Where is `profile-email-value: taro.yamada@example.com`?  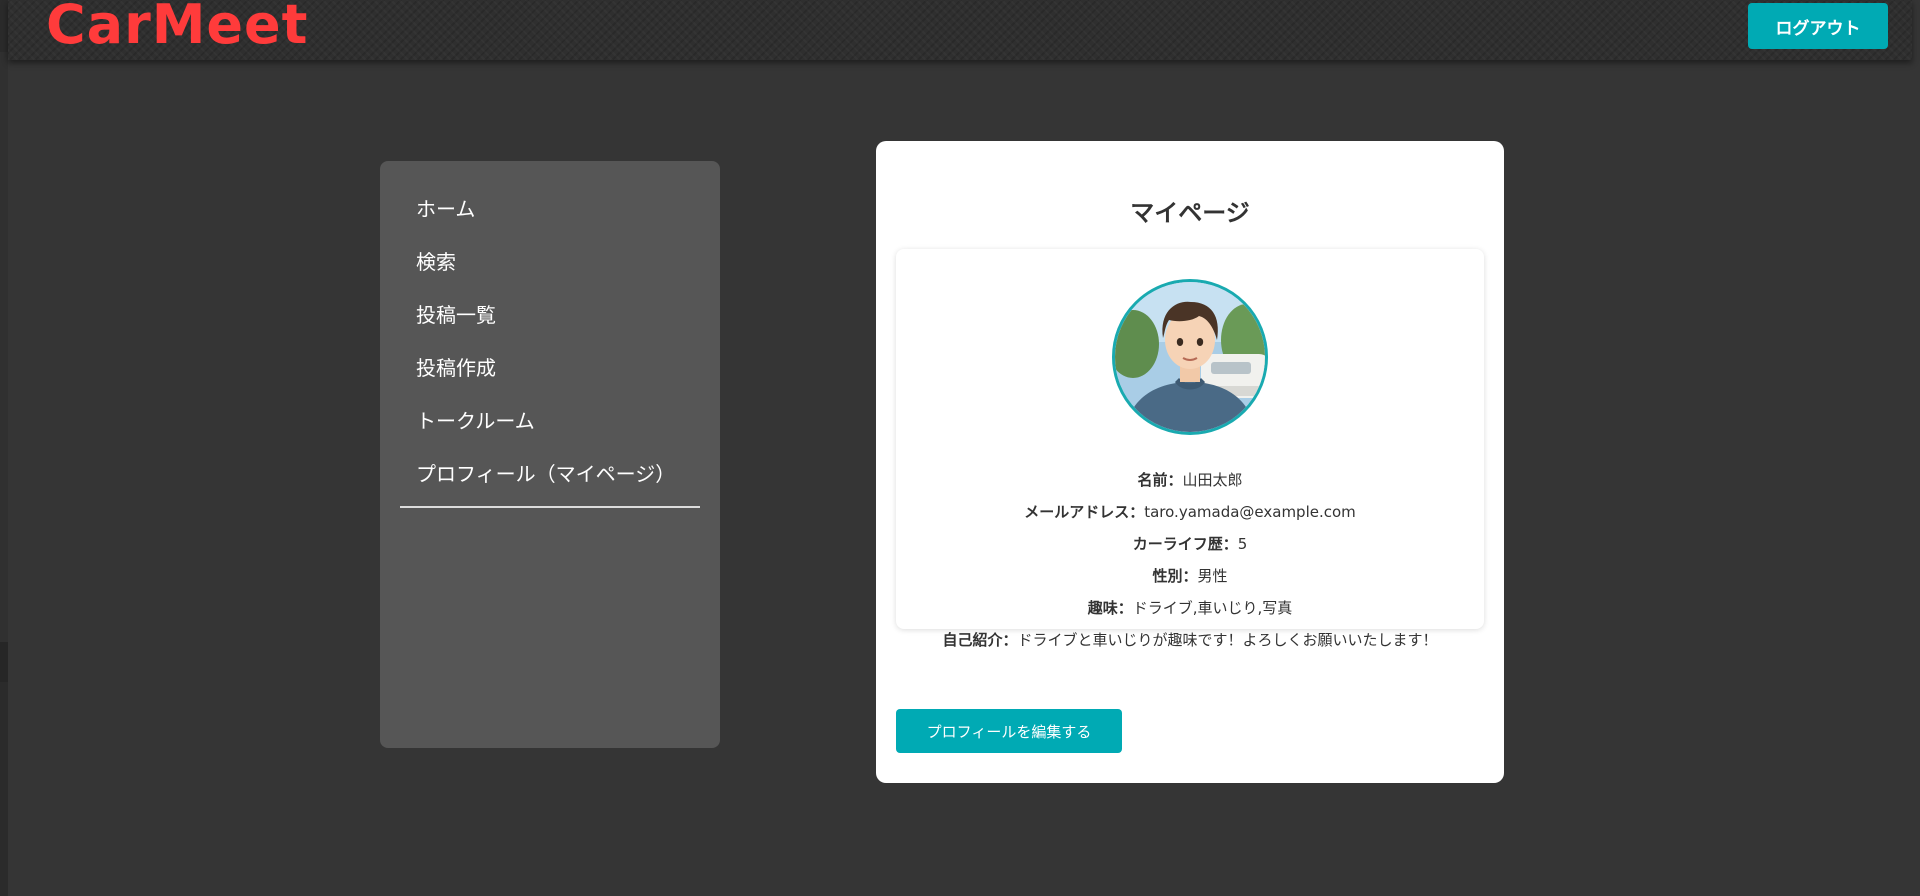
profile-email-value: taro.yamada@example.com is located at coordinates (1250, 512).